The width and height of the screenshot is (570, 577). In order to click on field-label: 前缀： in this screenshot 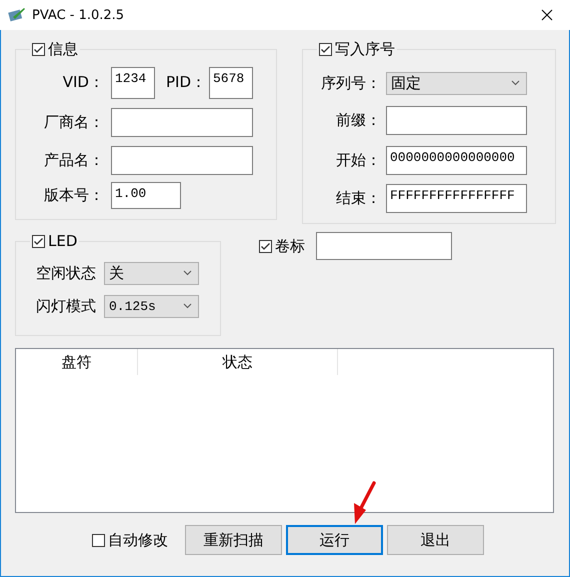, I will do `click(358, 120)`.